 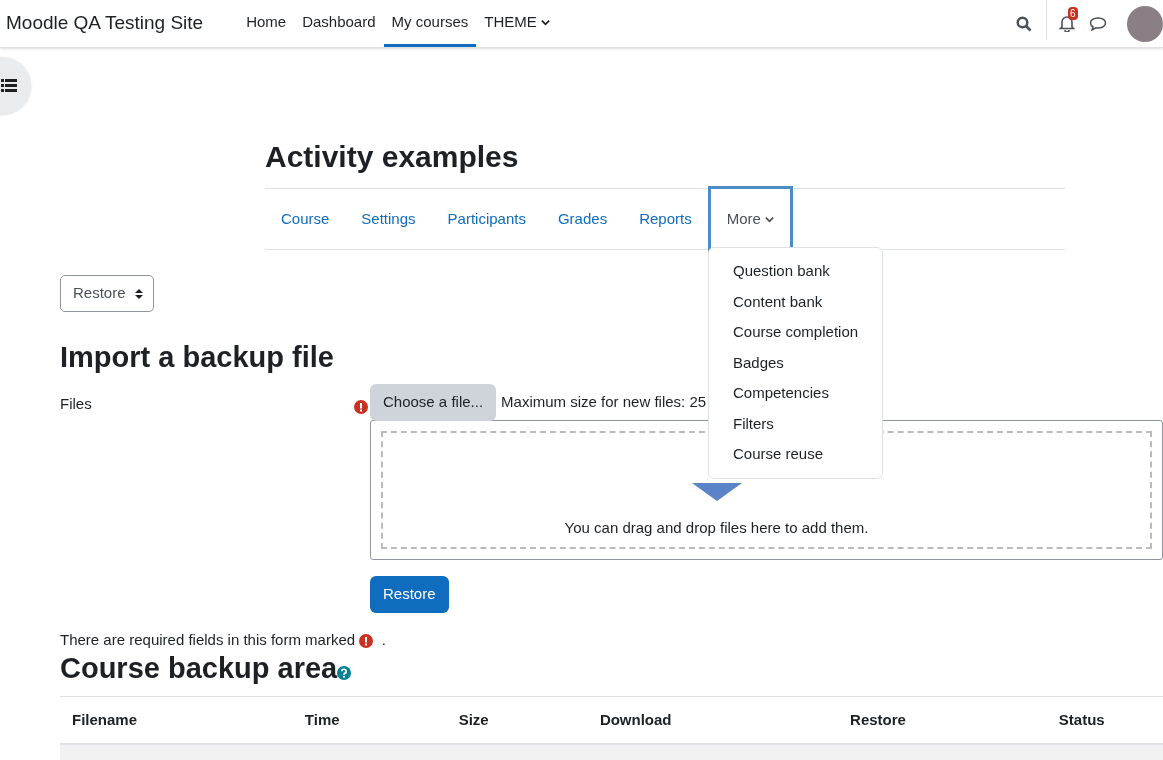 I want to click on section-heading: Course backup area, so click(x=199, y=668).